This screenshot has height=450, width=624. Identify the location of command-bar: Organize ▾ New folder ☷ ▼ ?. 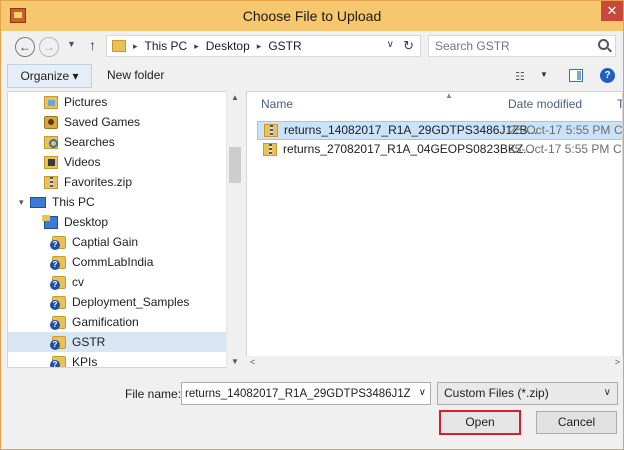
(312, 76).